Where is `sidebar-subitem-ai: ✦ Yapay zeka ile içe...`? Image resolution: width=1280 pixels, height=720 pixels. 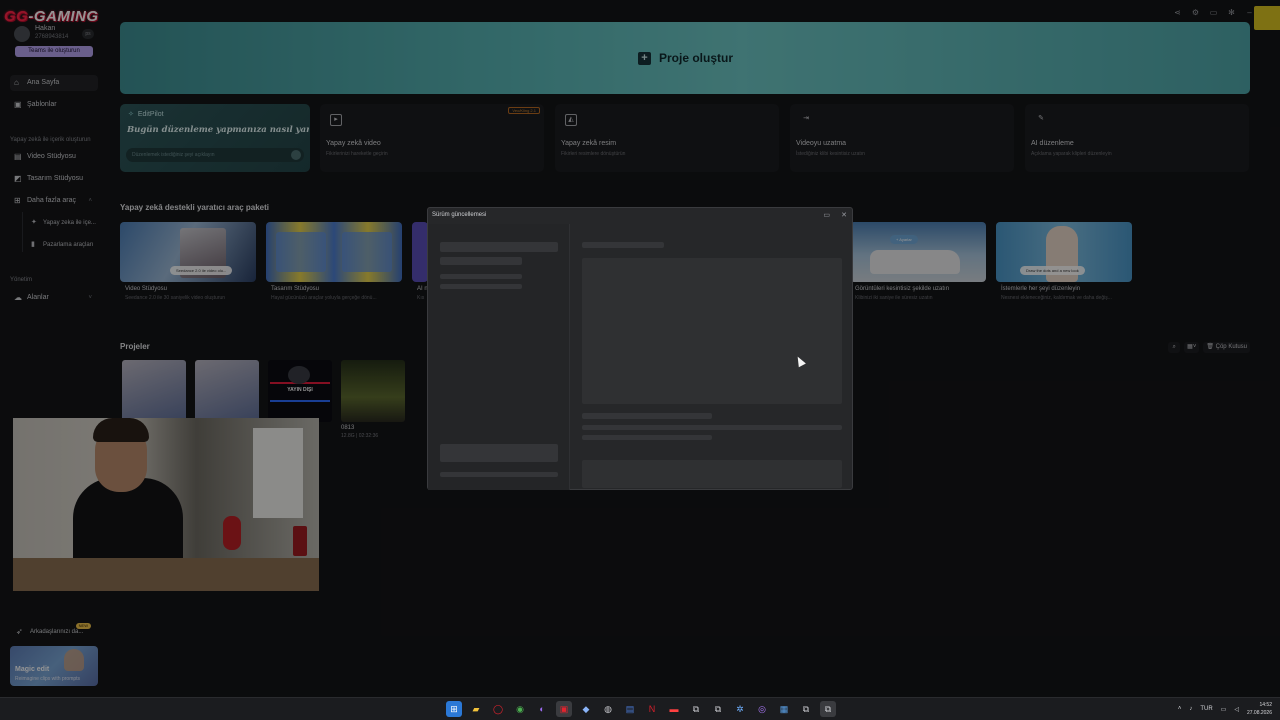 sidebar-subitem-ai: ✦ Yapay zeka ile içe... is located at coordinates (66, 223).